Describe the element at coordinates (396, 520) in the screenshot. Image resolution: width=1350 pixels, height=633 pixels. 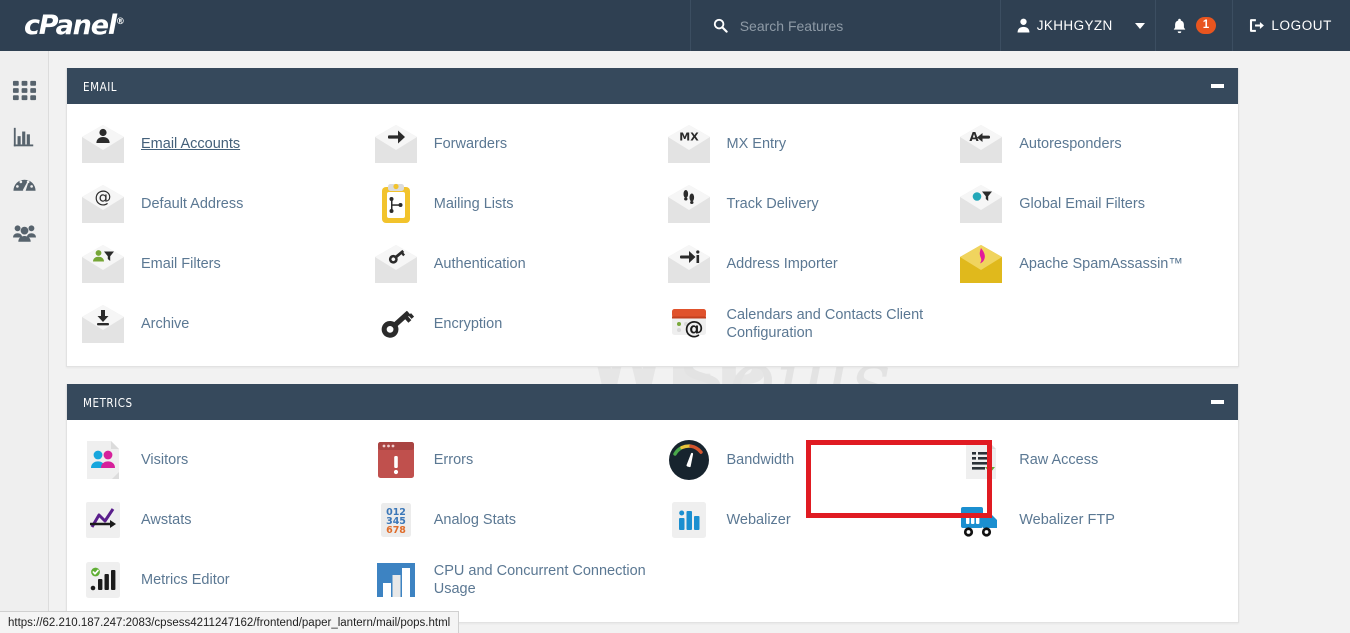
I see `analog-stats-icon: 012 345 678` at that location.